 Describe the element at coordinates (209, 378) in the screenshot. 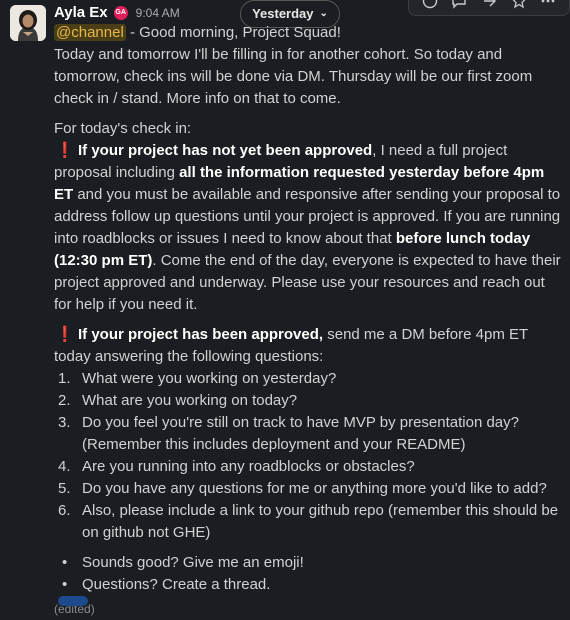

I see `list-item-text: What were you working on yesterday?` at that location.